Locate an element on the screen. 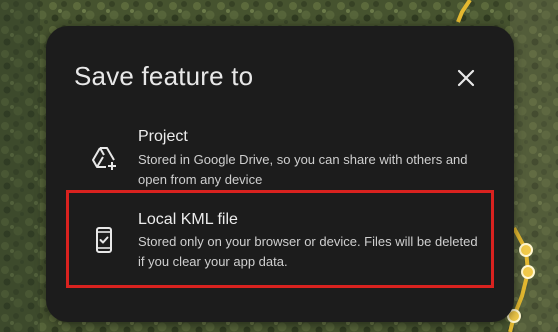  add-to-drive-icon is located at coordinates (104, 158).